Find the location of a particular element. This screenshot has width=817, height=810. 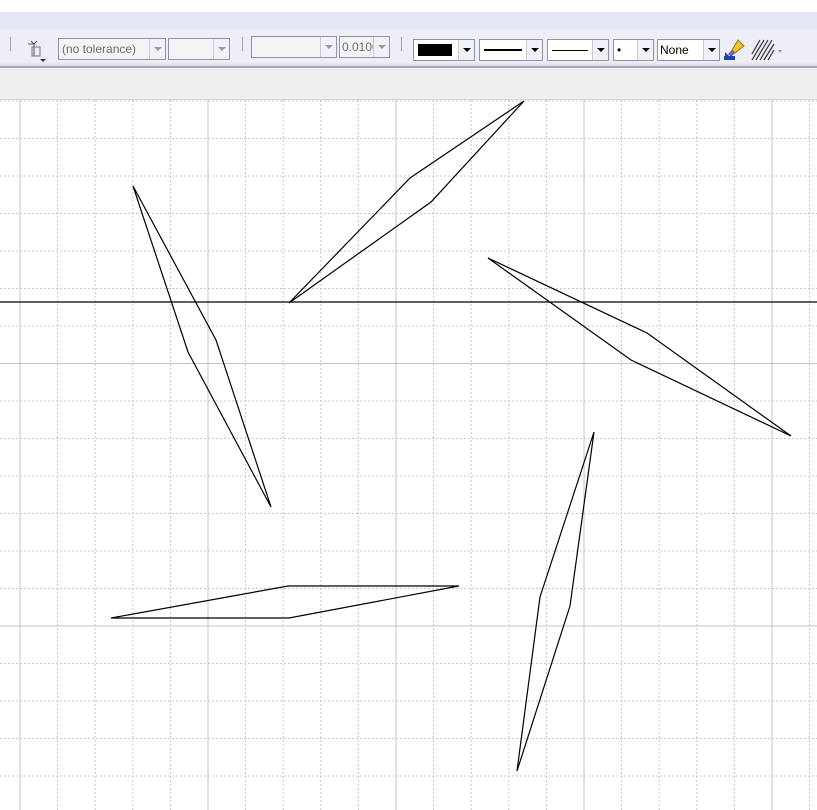

tolerance-combo: (no tolerance) is located at coordinates (112, 49).